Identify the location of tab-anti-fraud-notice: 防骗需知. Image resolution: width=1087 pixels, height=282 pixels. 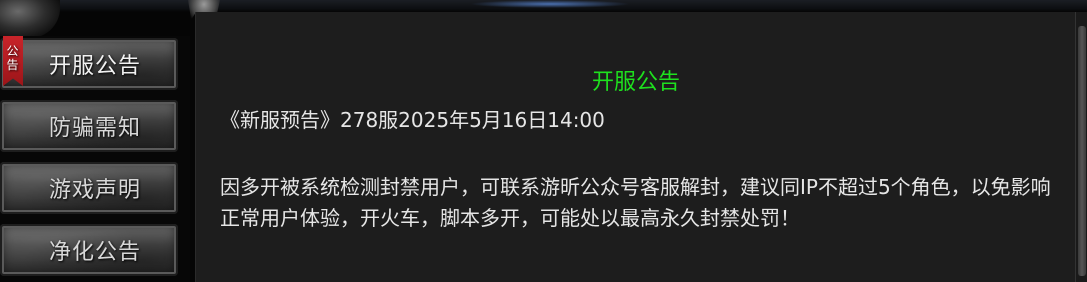
(89, 126).